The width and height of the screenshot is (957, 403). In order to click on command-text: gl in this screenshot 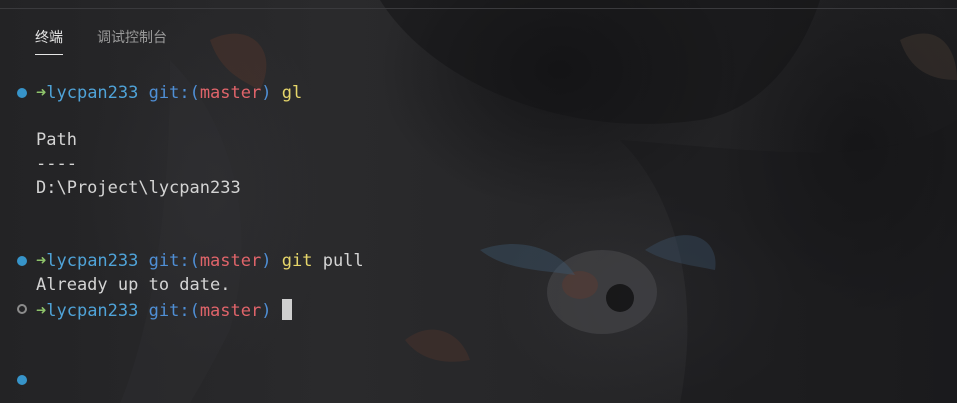, I will do `click(292, 93)`.